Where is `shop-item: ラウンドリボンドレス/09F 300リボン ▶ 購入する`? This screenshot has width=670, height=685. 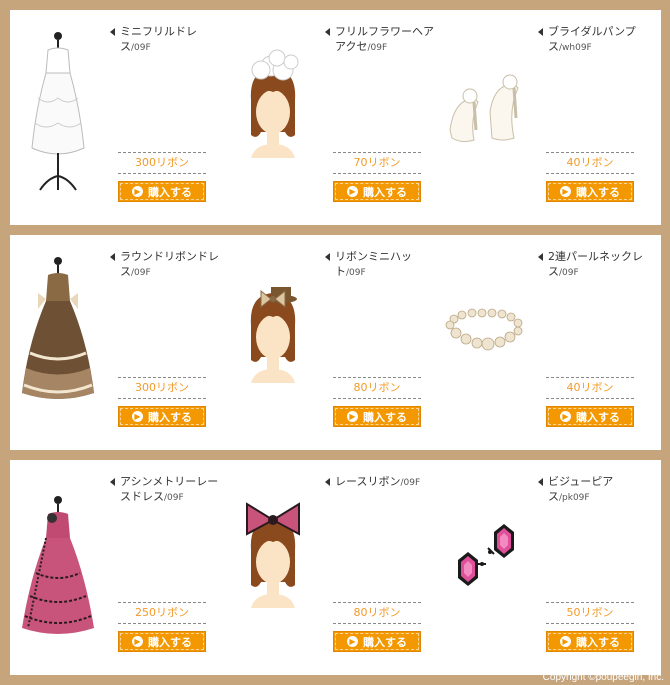
shop-item: ラウンドリボンドレス/09F 300リボン ▶ 購入する is located at coordinates (118, 342).